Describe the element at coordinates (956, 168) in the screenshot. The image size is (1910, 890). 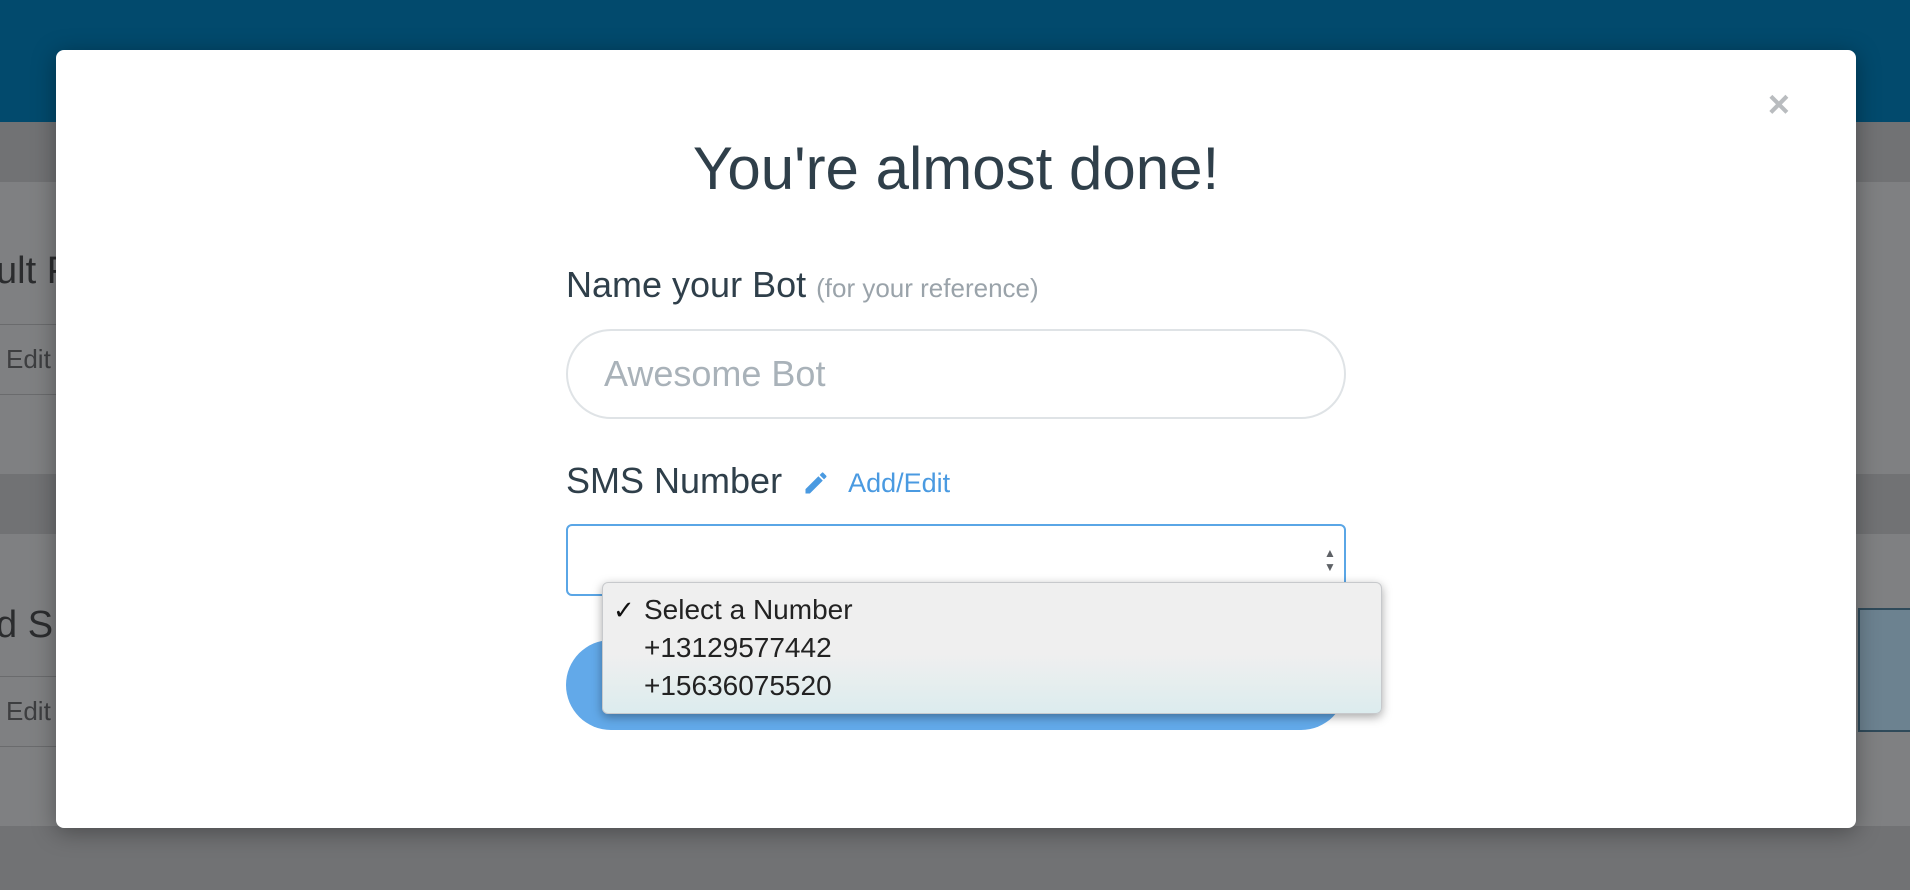
I see `modal-title: You're almost done!` at that location.